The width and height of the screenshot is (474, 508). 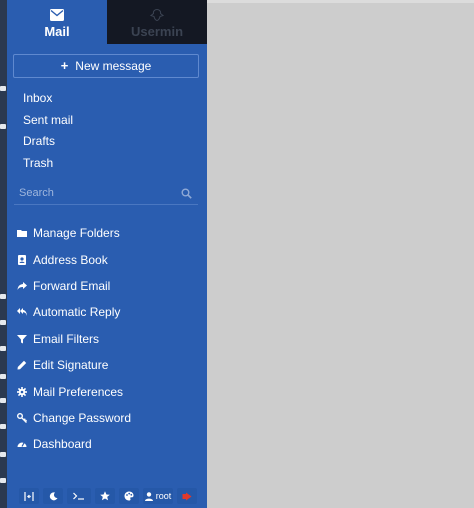 I want to click on night-mode-button, so click(x=53, y=496).